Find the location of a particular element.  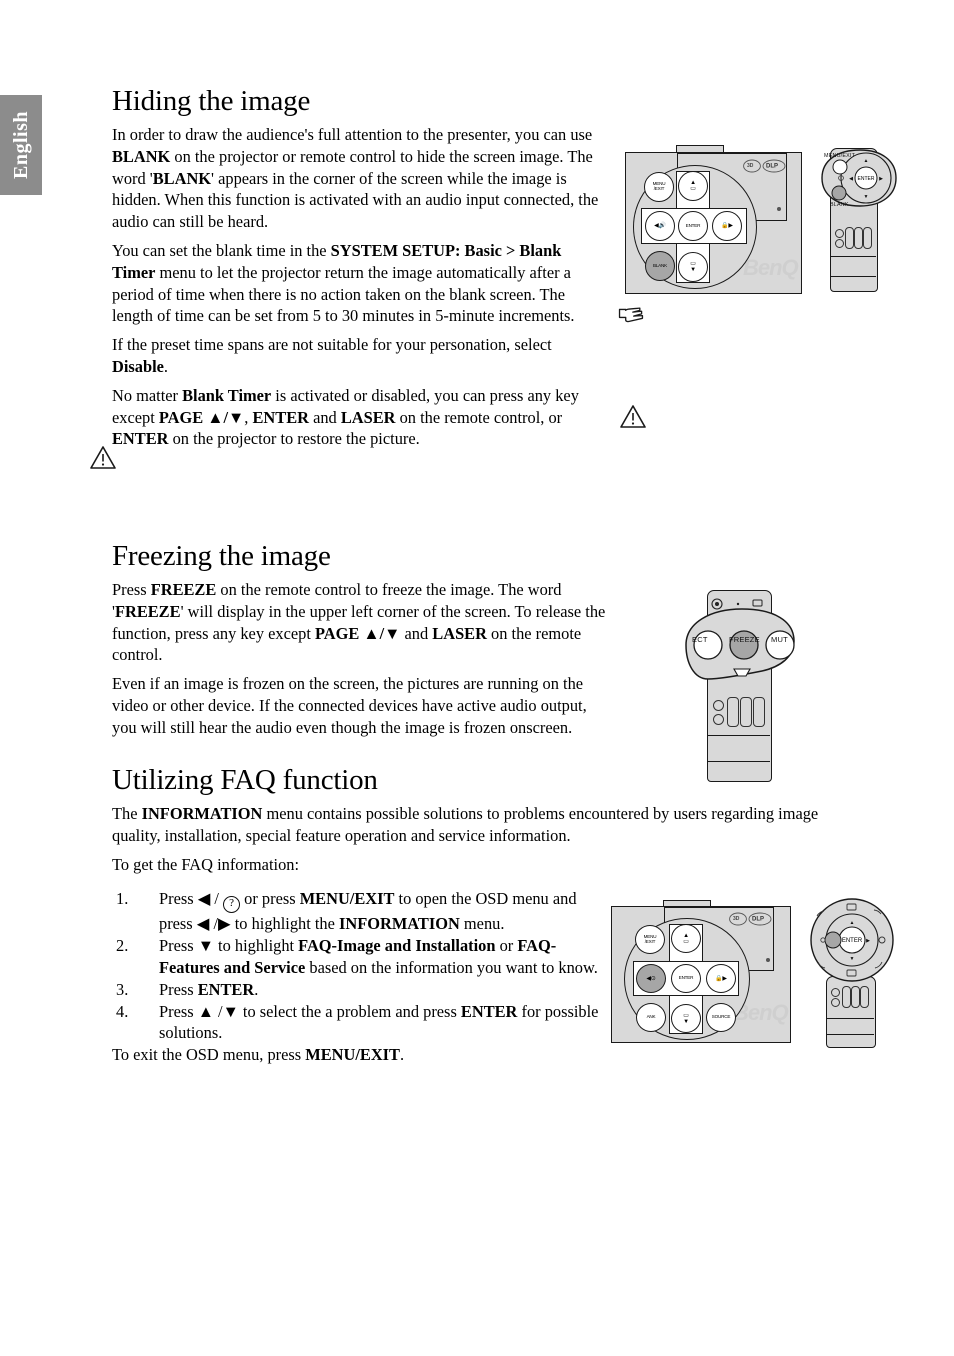

dlp-badge-icon-faq: 3D DLP is located at coordinates (751, 920).